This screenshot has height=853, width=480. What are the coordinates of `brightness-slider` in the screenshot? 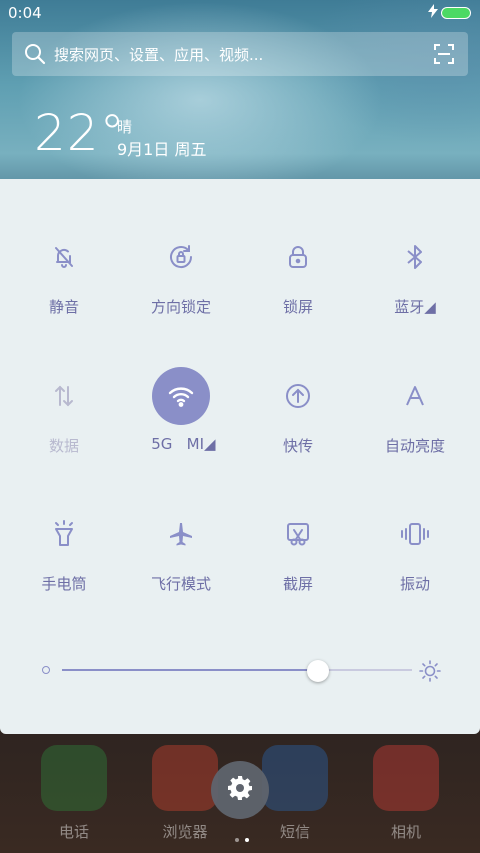 It's located at (242, 671).